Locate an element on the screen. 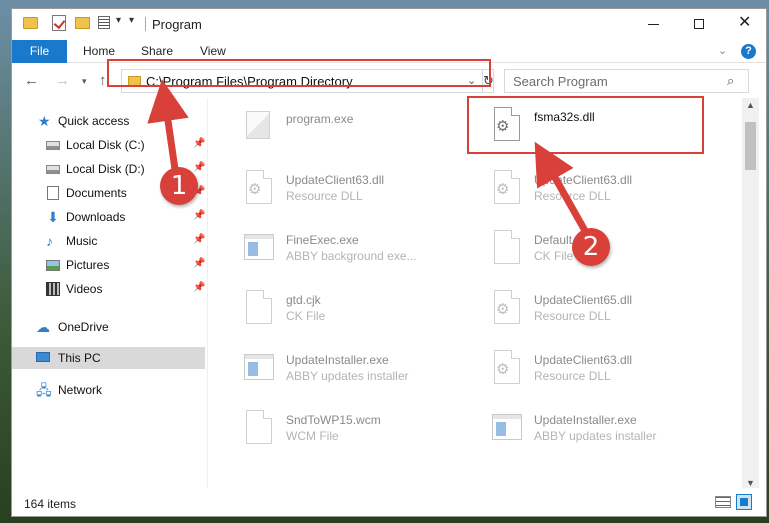  sidebar-item-network: 🖧 Network is located at coordinates (108, 390).